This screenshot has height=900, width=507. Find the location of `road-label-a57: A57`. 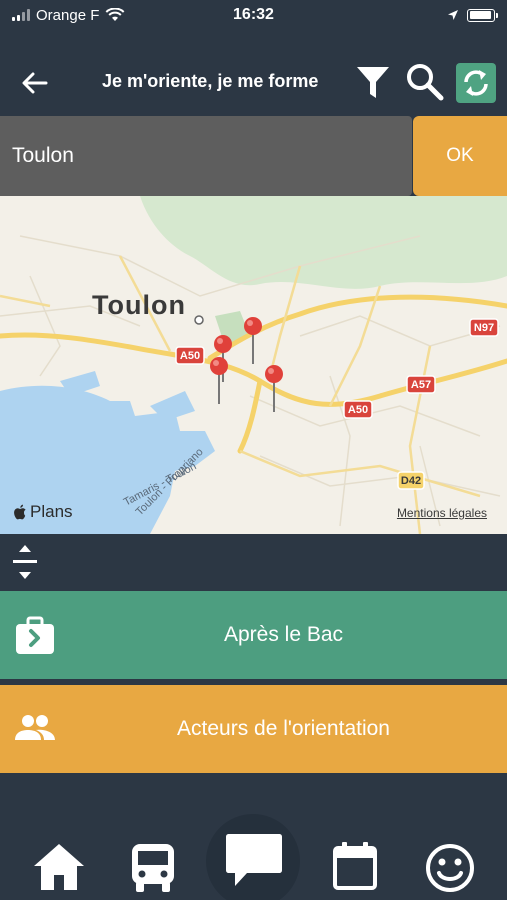

road-label-a57: A57 is located at coordinates (421, 385).